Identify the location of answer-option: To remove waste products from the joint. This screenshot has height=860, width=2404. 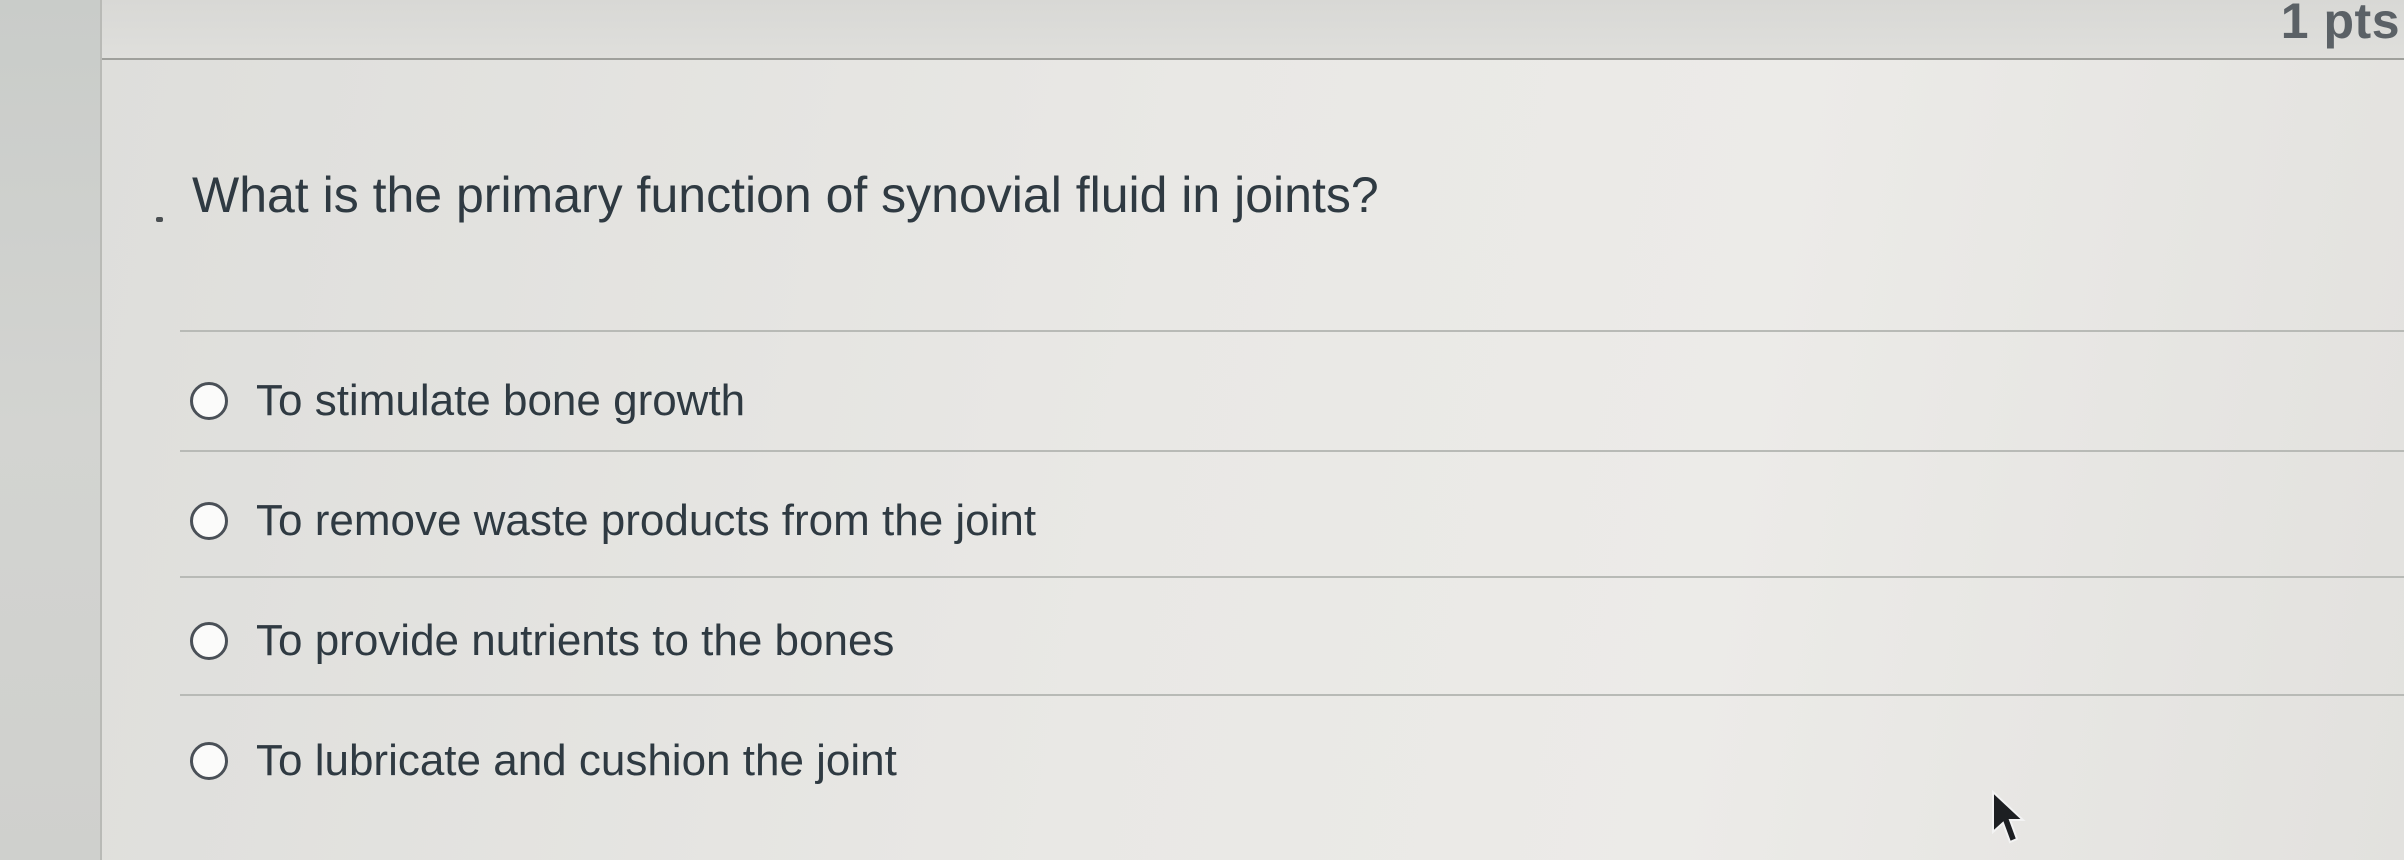
(613, 521).